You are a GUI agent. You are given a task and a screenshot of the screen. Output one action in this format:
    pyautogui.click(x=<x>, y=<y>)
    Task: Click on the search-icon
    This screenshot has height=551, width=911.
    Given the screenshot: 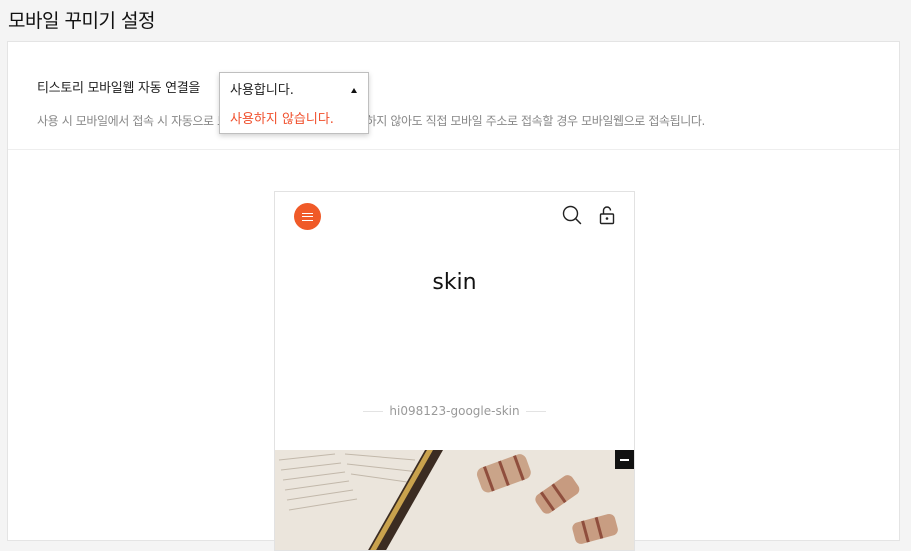 What is the action you would take?
    pyautogui.click(x=572, y=215)
    